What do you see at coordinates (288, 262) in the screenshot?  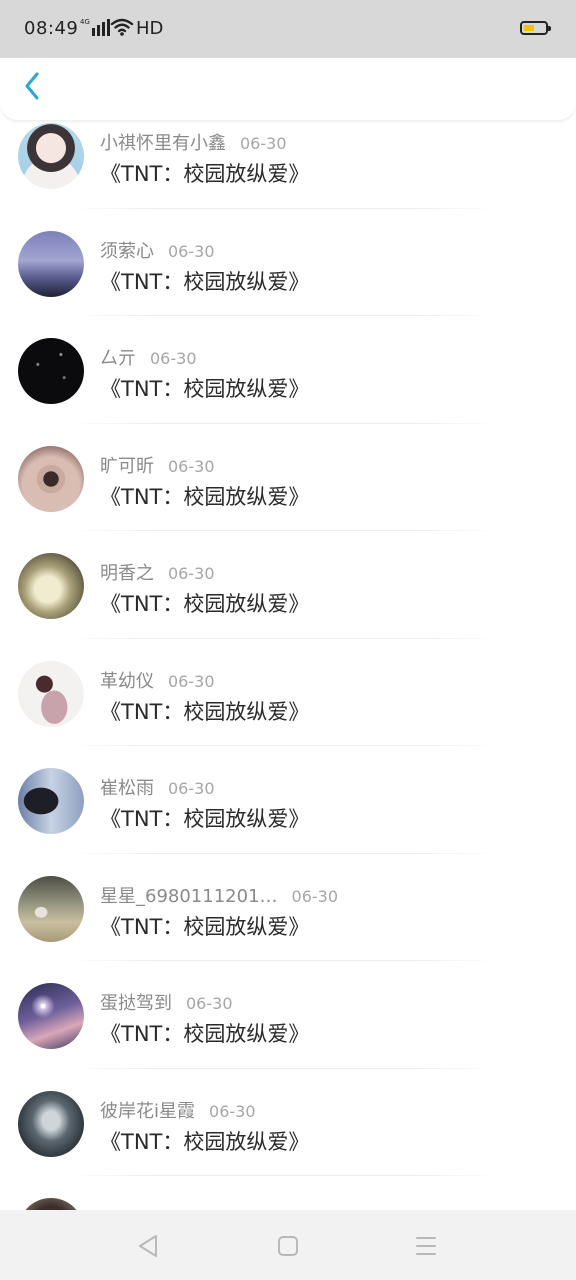 I see `list-item: 须萦心 06-30 《TNT：校园放纵爱》` at bounding box center [288, 262].